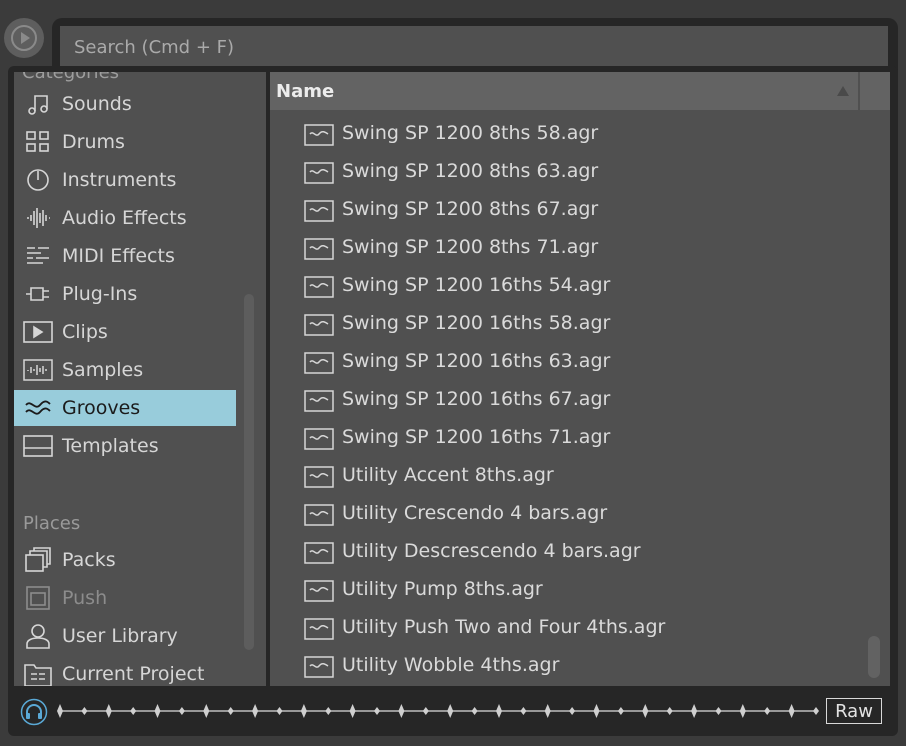 The image size is (906, 746). I want to click on sidebar-item-instruments: Instruments, so click(125, 180).